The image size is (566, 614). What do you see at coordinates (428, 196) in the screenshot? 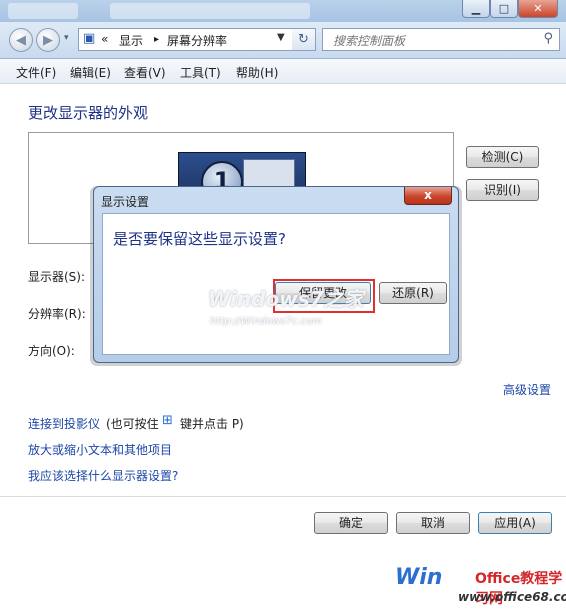
I see `dialog-close-icon: x` at bounding box center [428, 196].